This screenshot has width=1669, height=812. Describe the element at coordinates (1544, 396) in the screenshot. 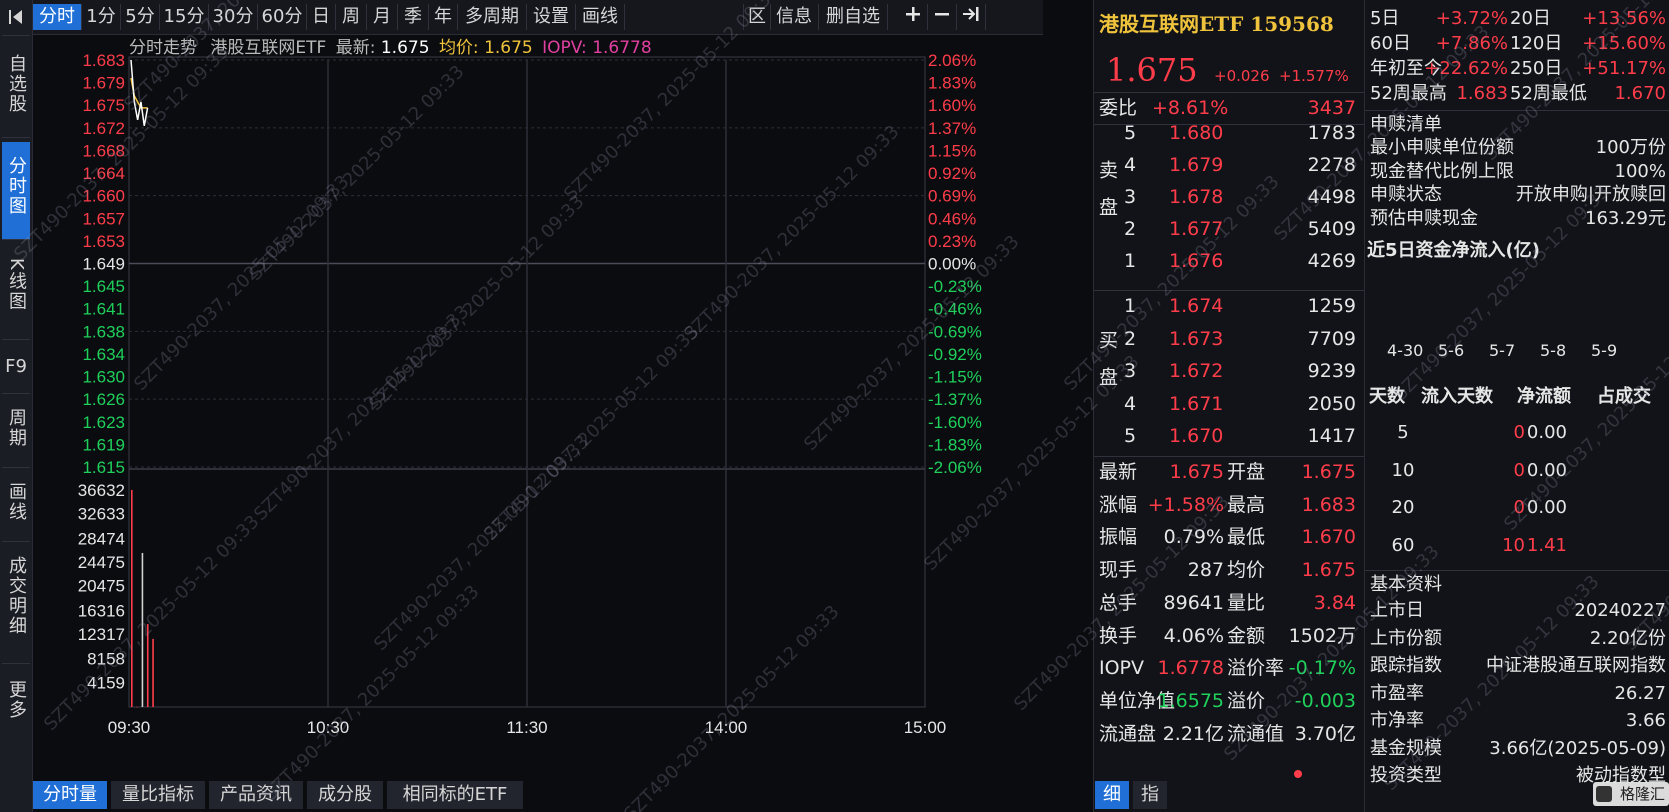

I see `flow-header: 净流额` at that location.